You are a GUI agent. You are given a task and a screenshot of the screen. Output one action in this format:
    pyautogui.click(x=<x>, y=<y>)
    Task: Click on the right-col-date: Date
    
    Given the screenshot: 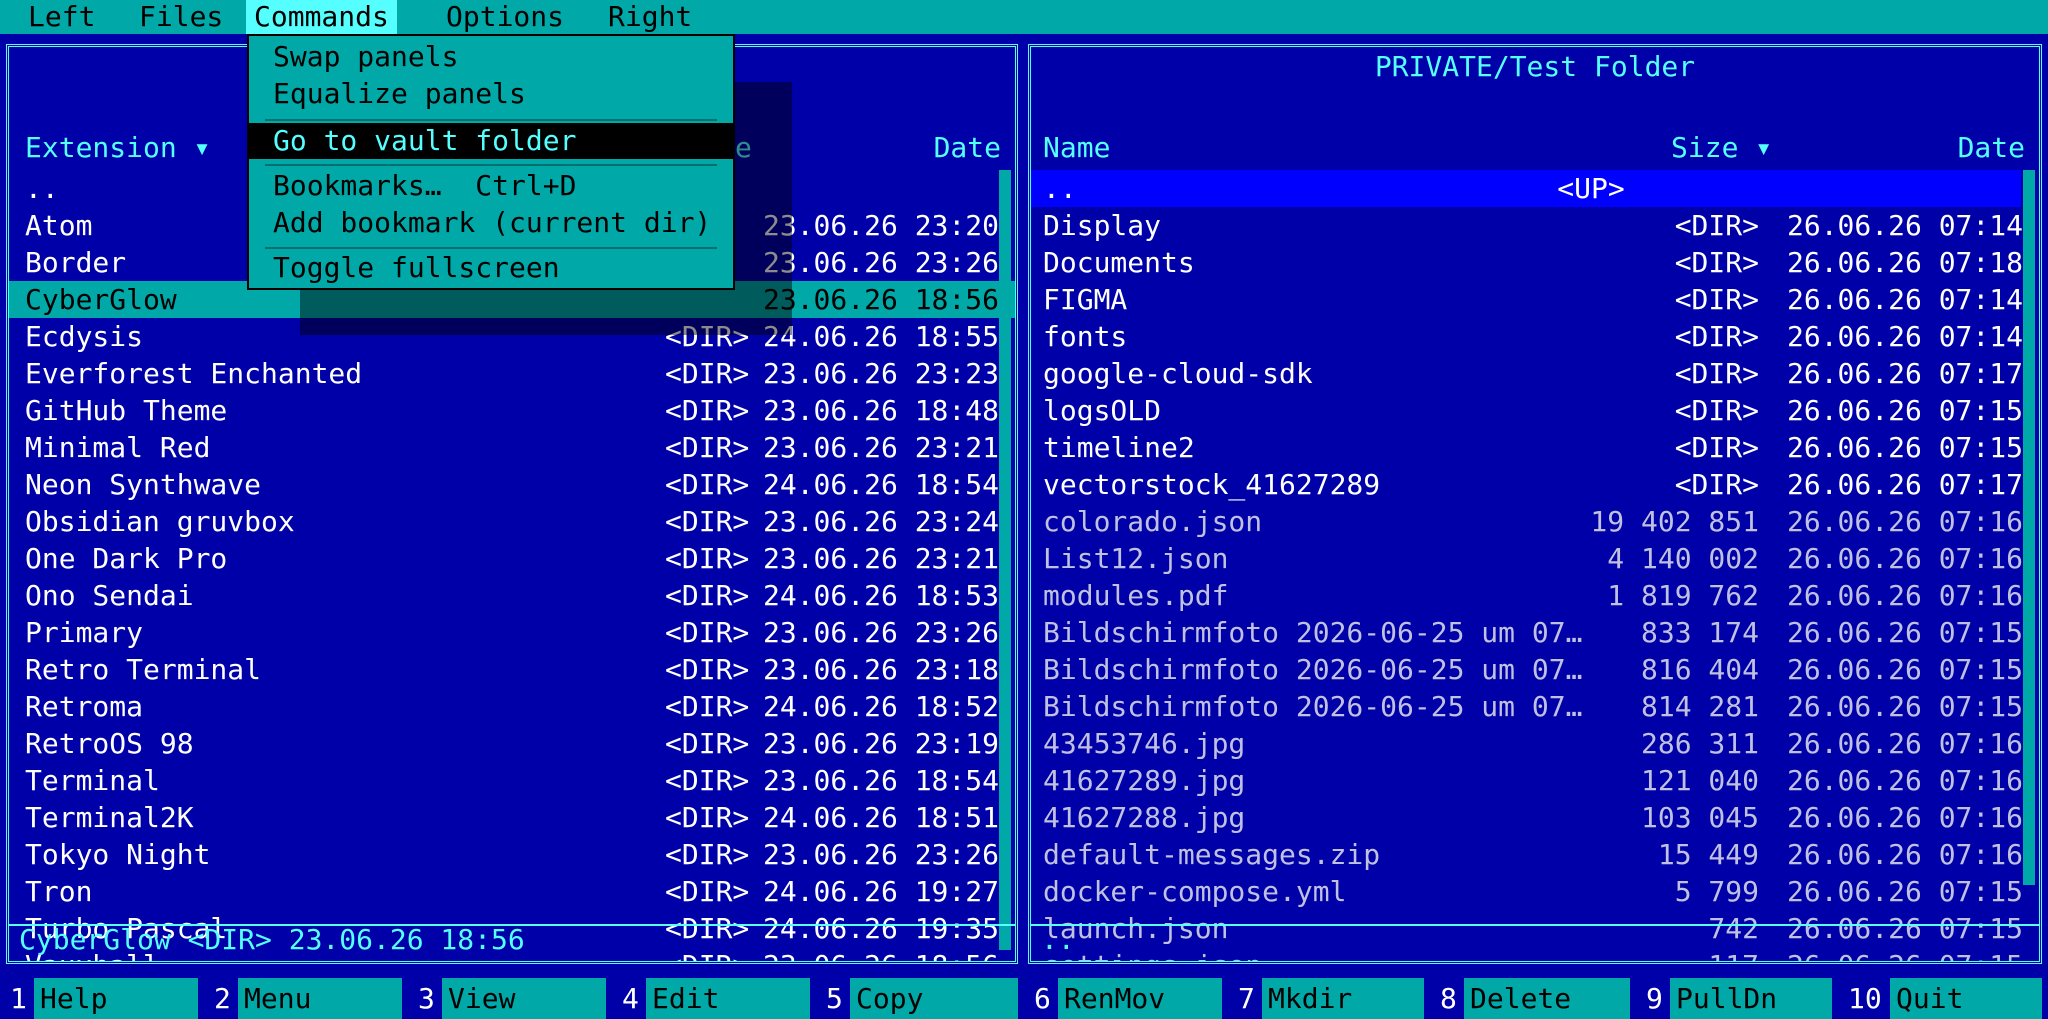 What is the action you would take?
    pyautogui.click(x=1991, y=148)
    